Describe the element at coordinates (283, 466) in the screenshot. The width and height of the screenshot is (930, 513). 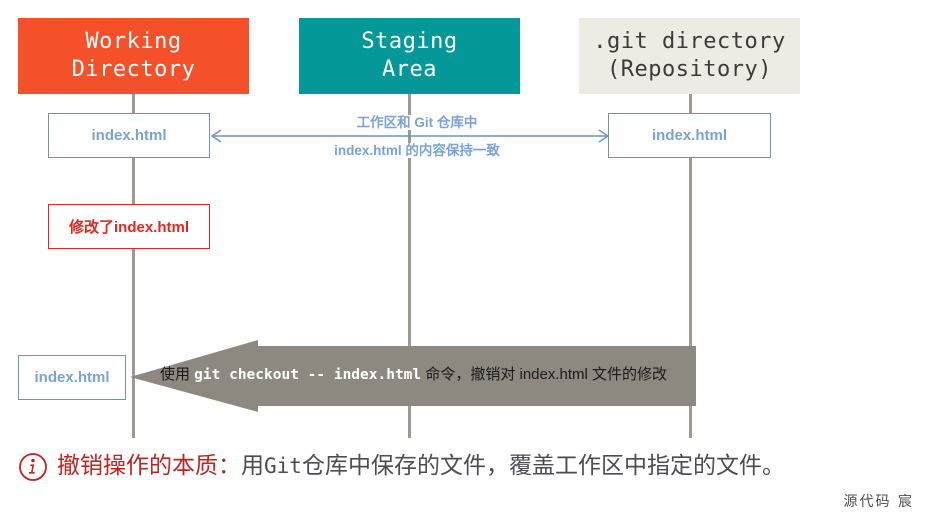
I see `caption-rest-mono: Git` at that location.